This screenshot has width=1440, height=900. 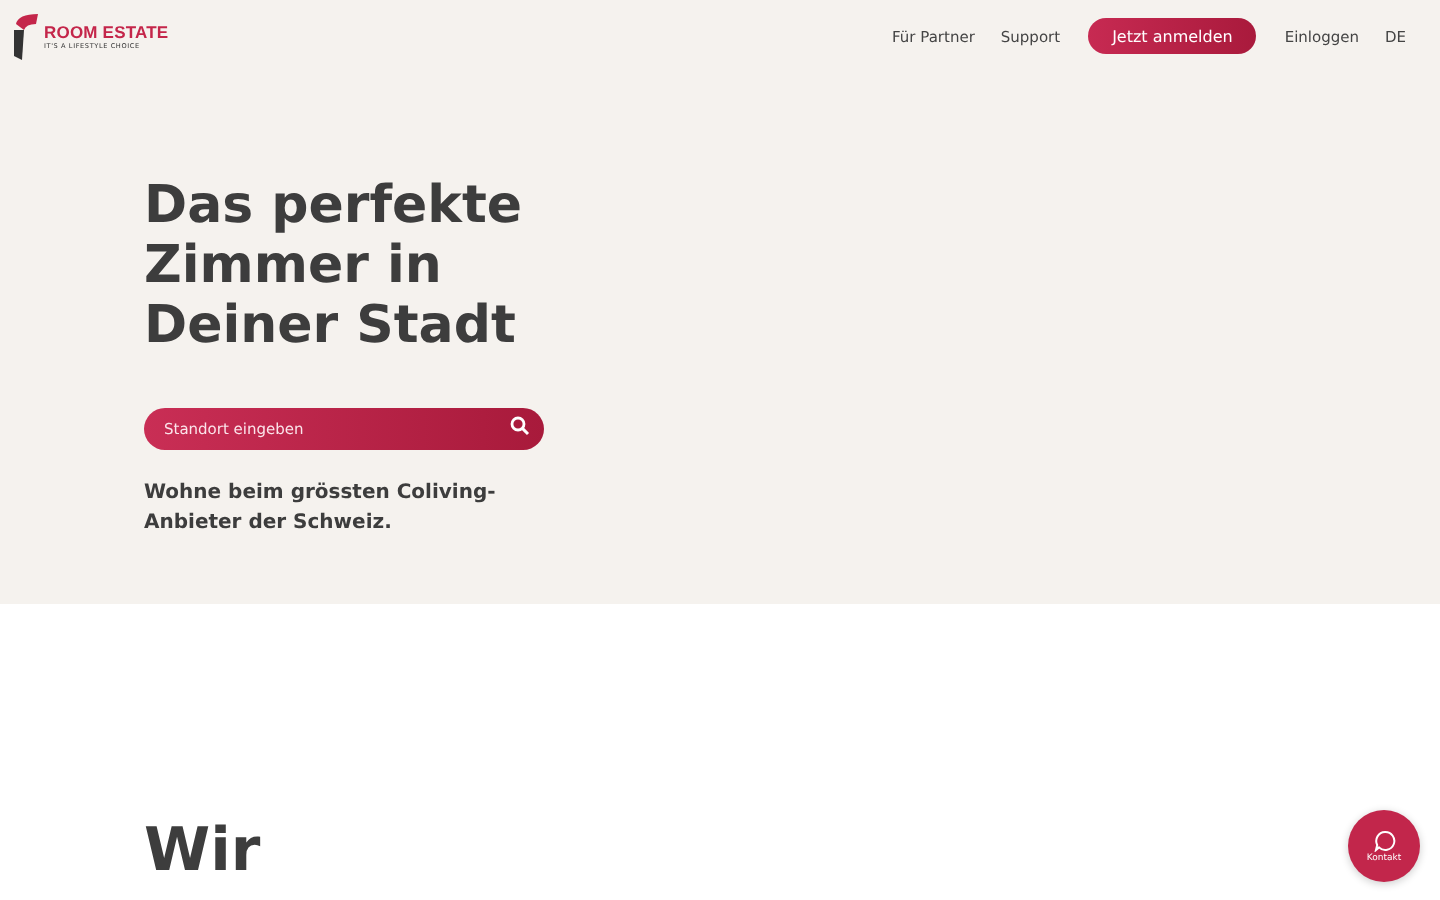 What do you see at coordinates (26, 36) in the screenshot?
I see `logo-icon` at bounding box center [26, 36].